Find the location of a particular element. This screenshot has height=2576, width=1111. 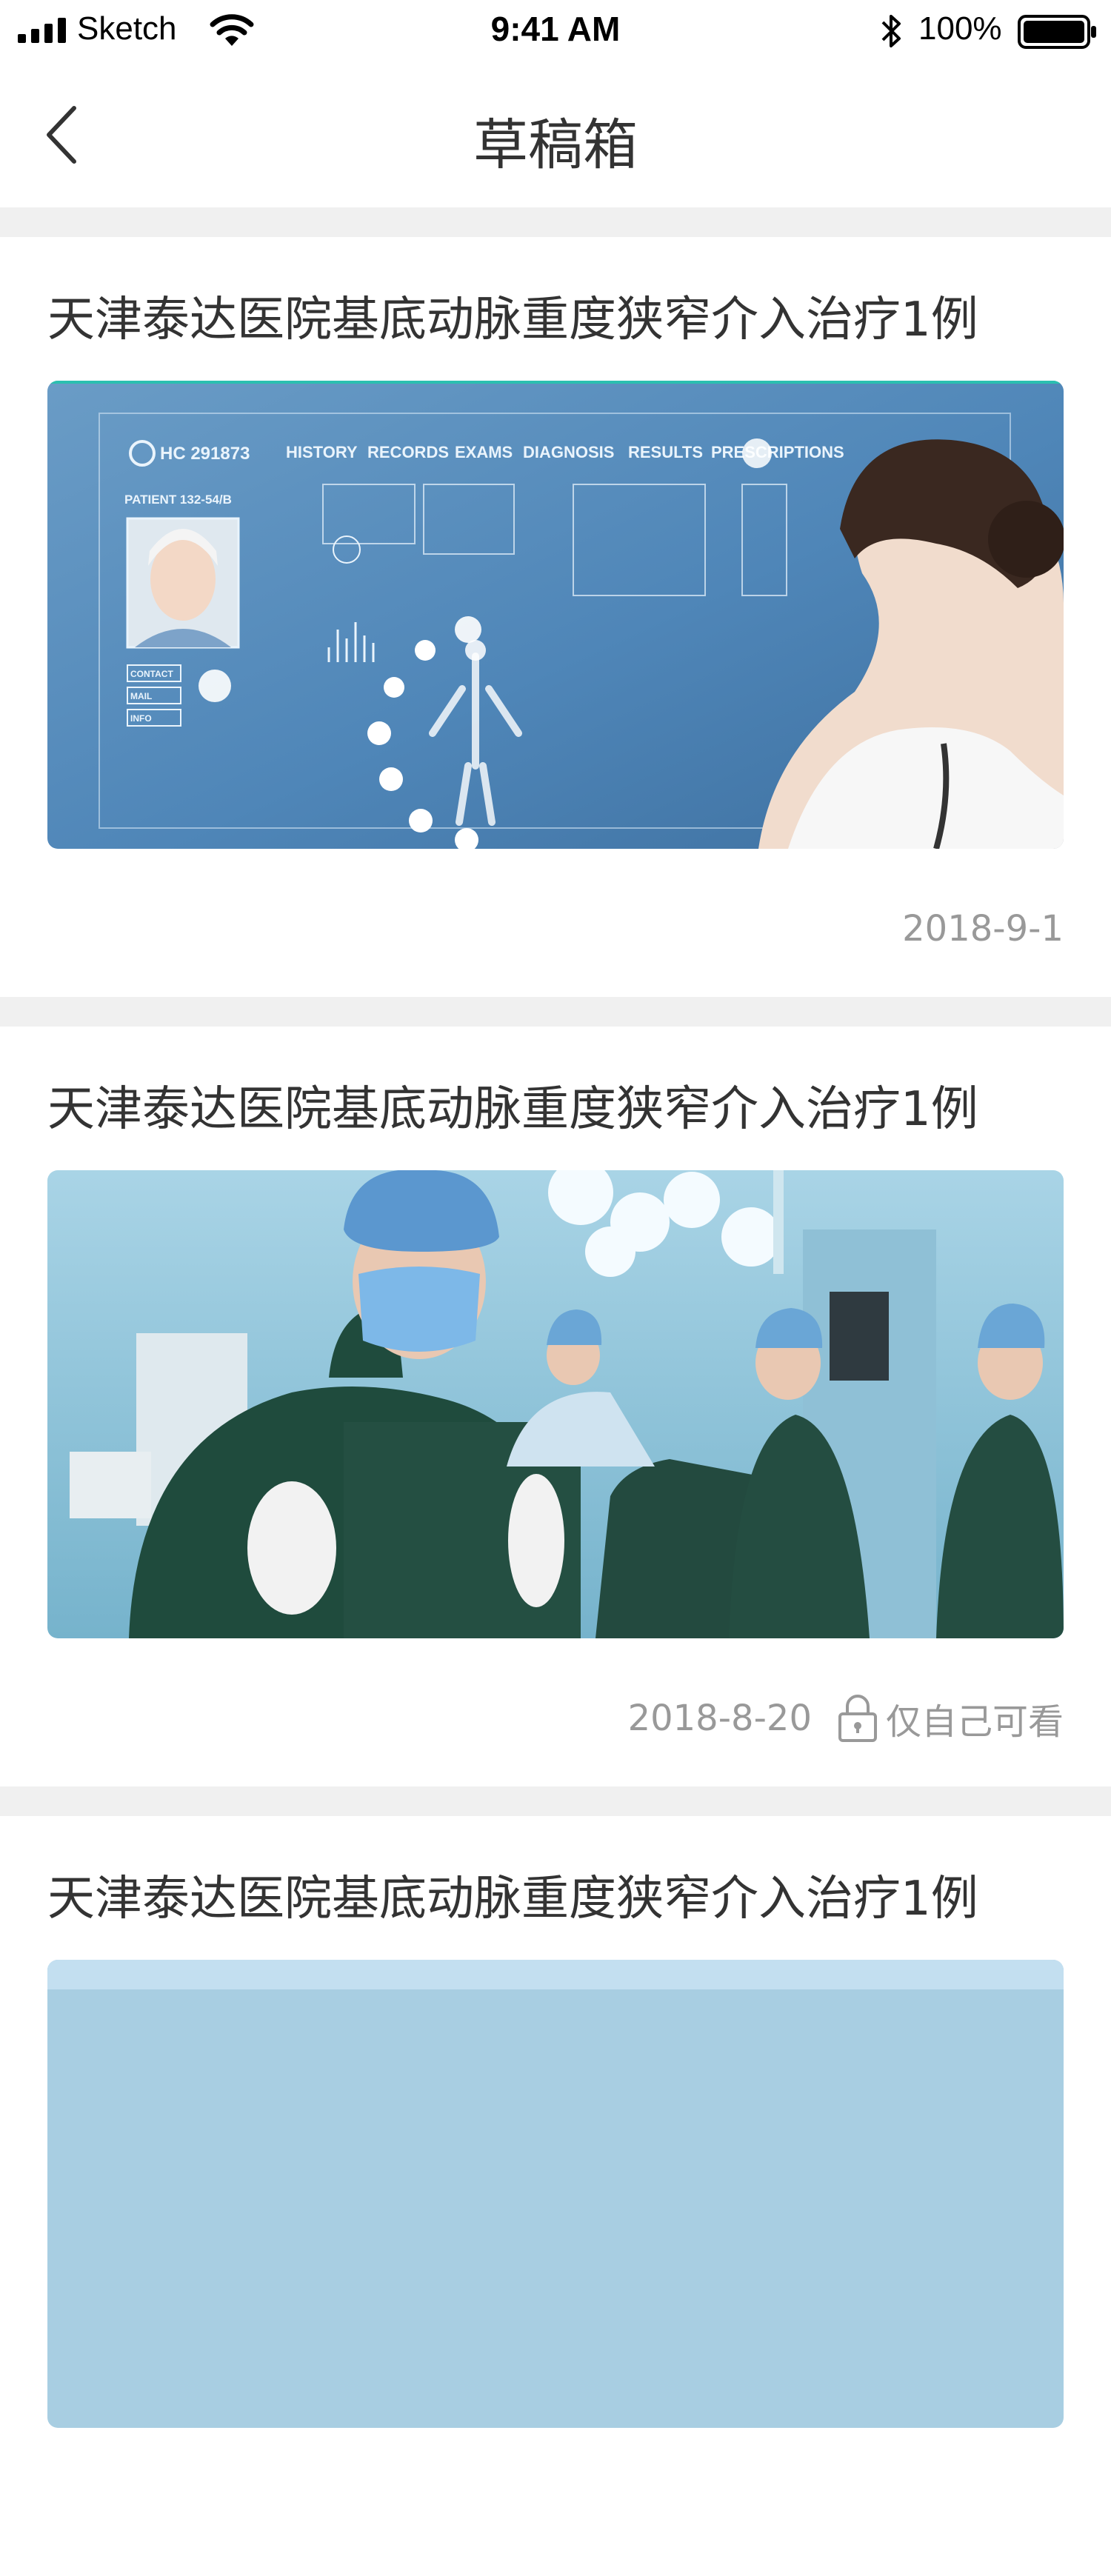

page-title: 草稿箱 is located at coordinates (555, 145).